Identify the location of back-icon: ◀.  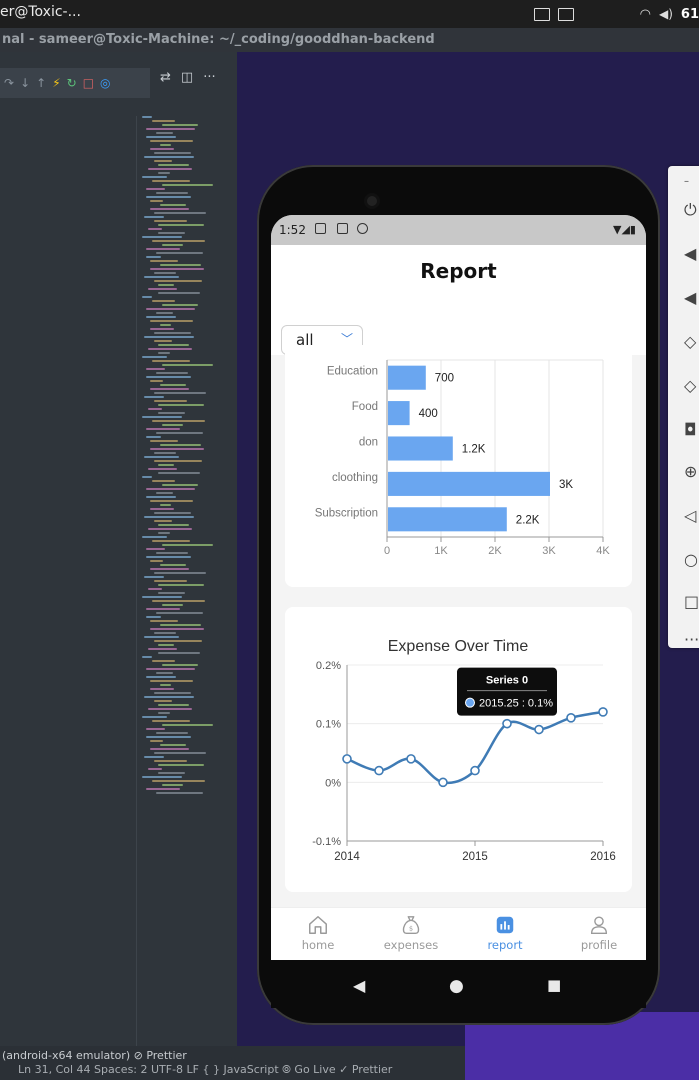
(359, 985).